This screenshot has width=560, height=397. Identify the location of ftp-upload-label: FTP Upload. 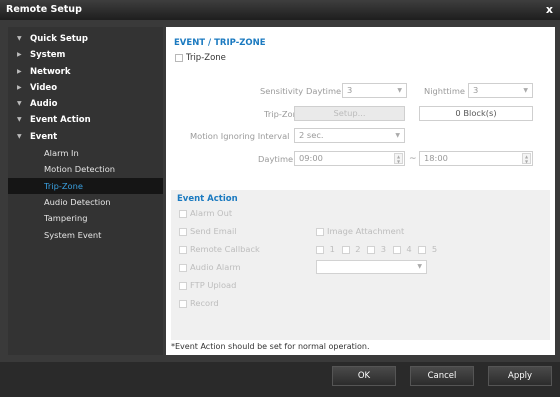
(213, 285).